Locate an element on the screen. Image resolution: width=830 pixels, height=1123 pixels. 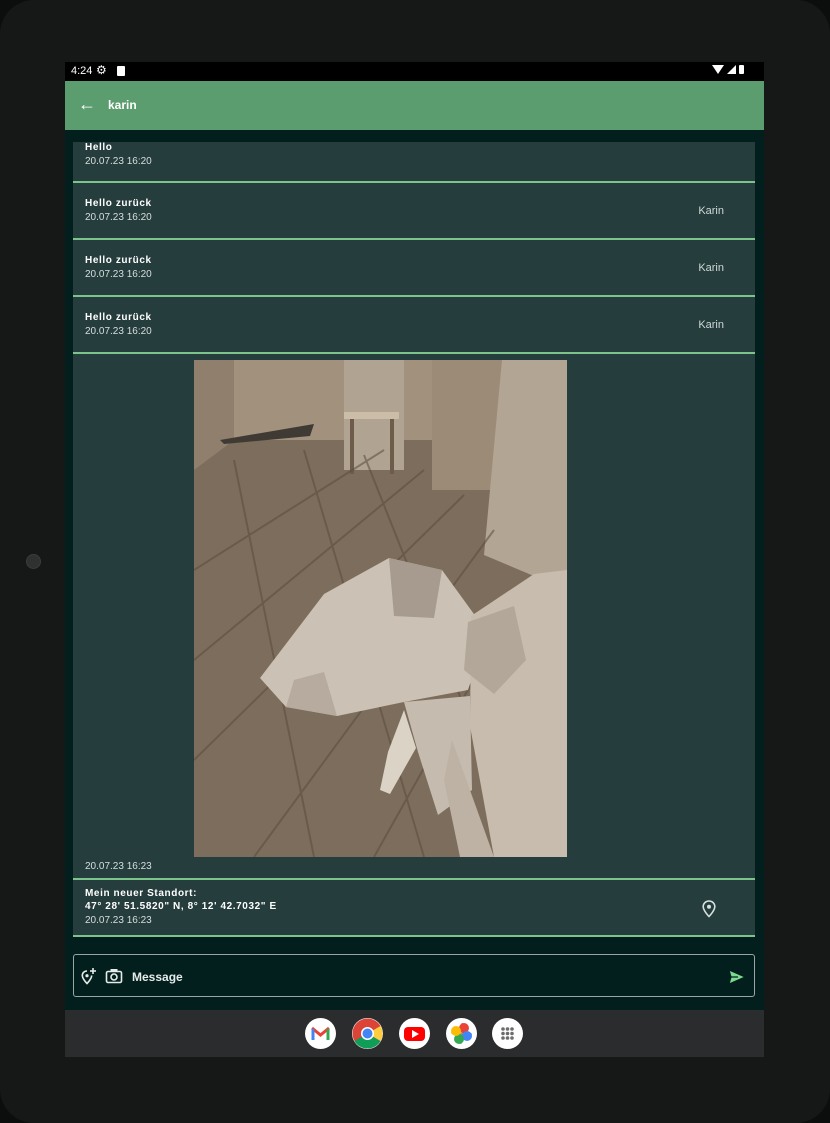
taskbar is located at coordinates (414, 1033).